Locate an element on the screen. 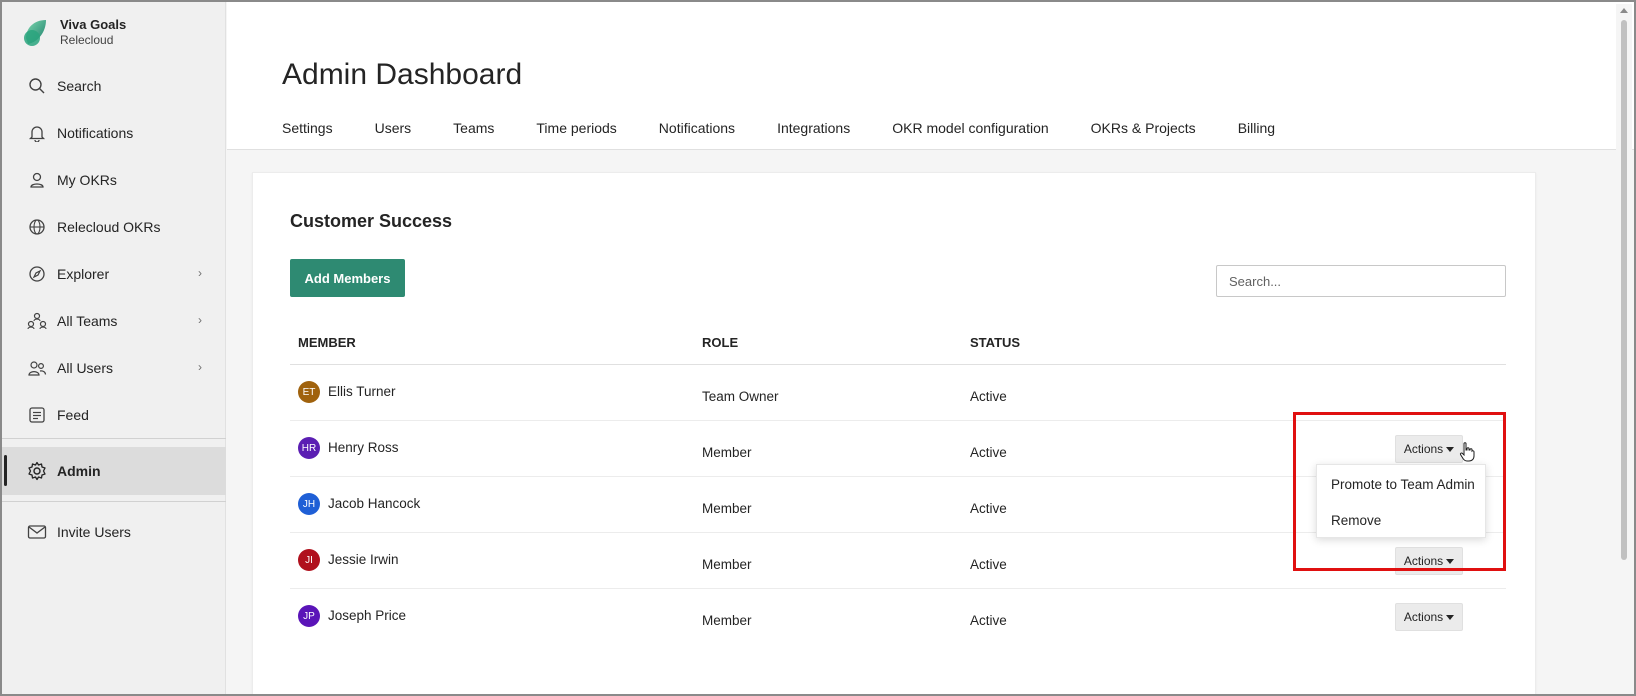  scroll-up-arrow-icon is located at coordinates (1624, 10).